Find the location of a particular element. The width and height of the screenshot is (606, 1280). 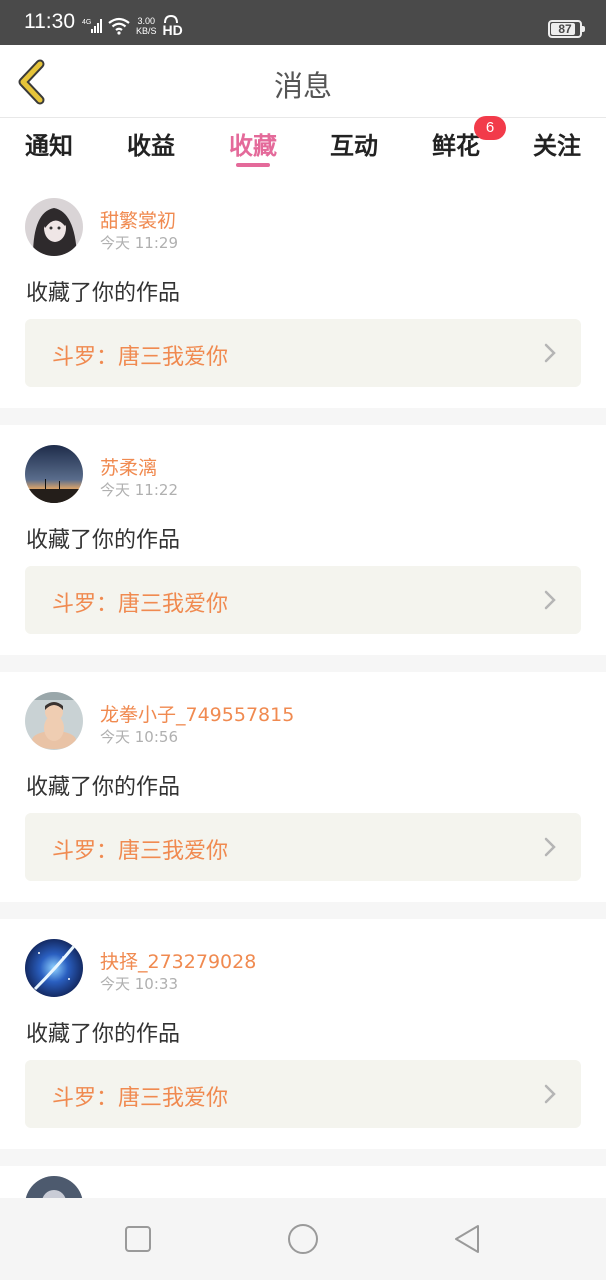

system-nav-bar is located at coordinates (303, 1239).